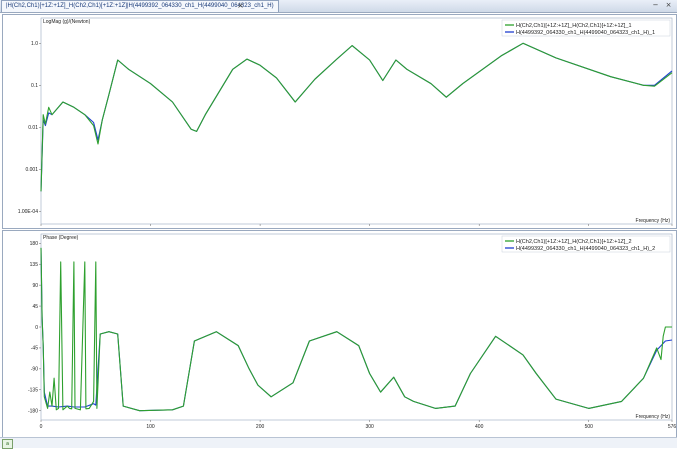 The width and height of the screenshot is (677, 449). I want to click on analysis-status-icon: a, so click(7, 444).